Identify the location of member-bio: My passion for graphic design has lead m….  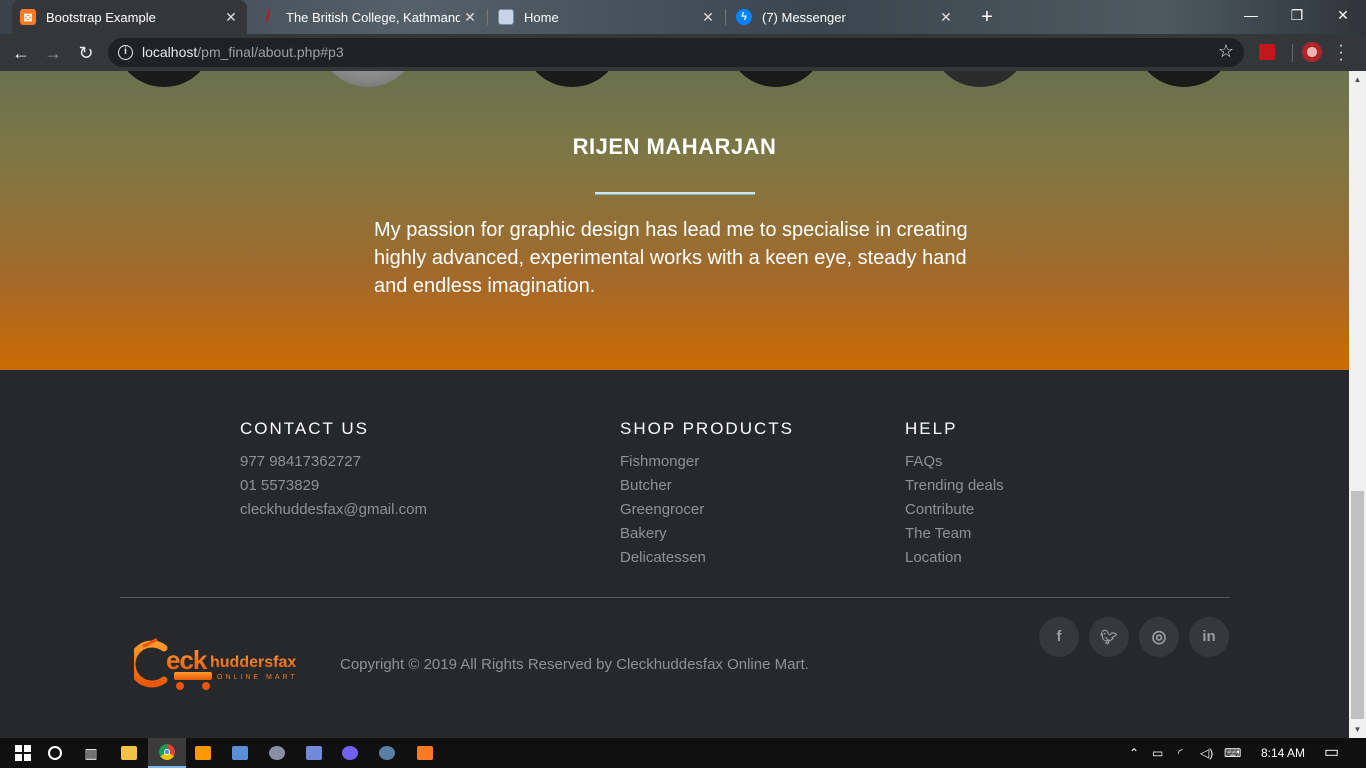
(671, 258).